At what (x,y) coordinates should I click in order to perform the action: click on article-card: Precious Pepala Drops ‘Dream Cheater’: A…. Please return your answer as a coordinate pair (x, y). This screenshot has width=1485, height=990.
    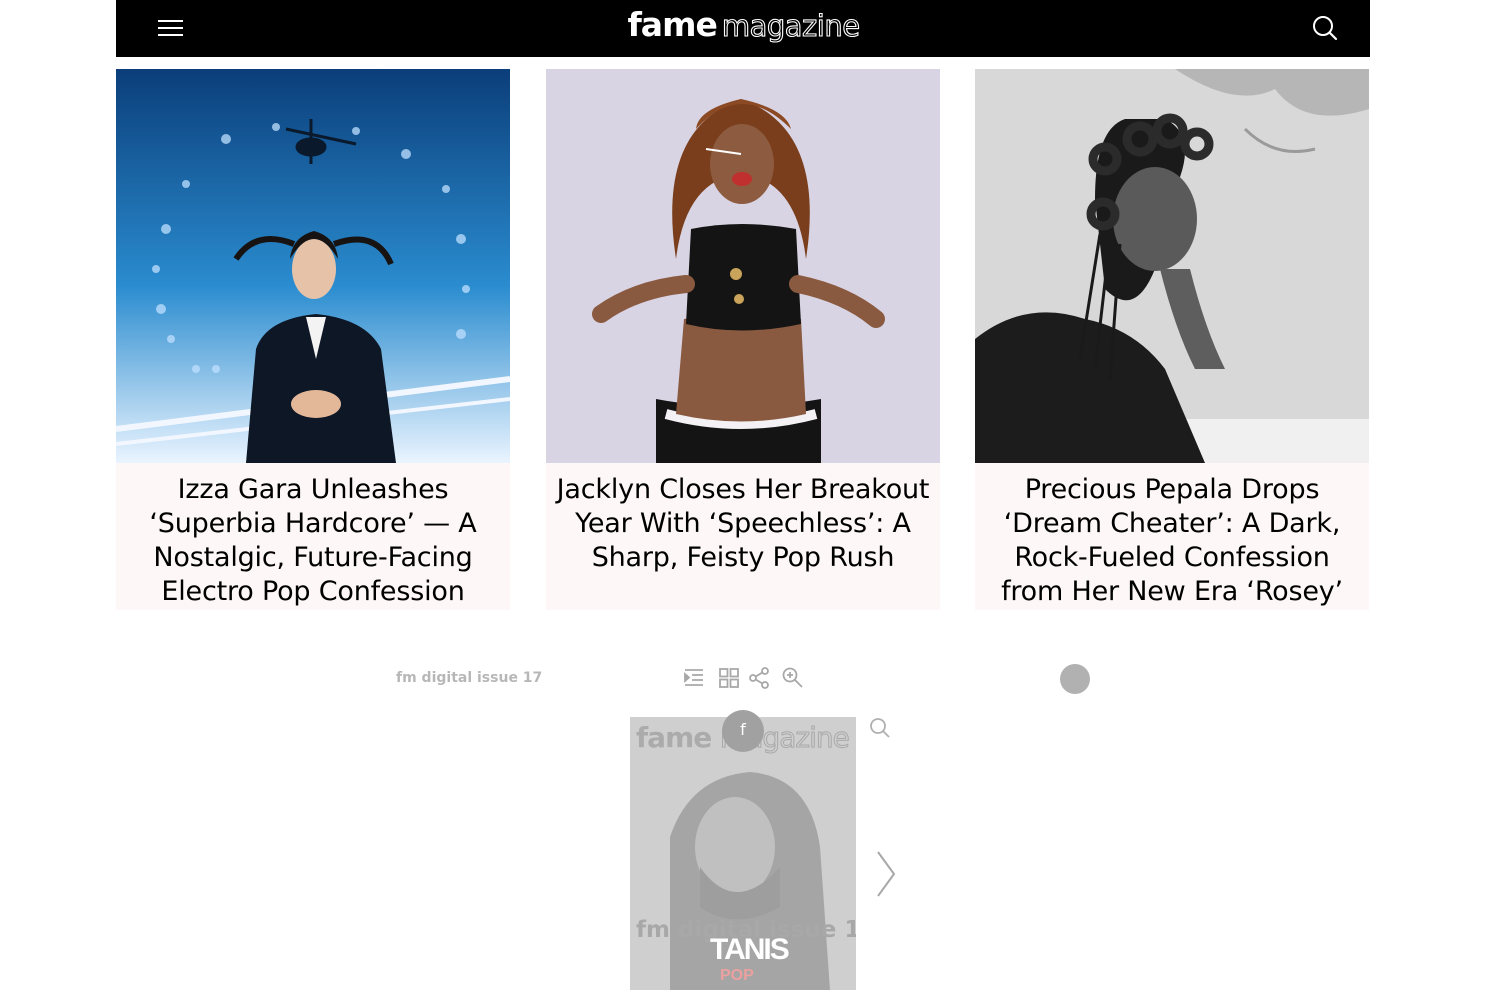
    Looking at the image, I should click on (1172, 339).